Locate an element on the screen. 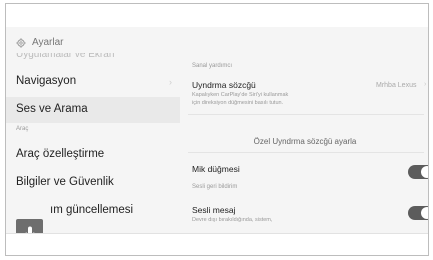 This screenshot has width=433, height=260. wake-word-desc-2: için direksiyon düğmesini basılı tutun. is located at coordinates (238, 103).